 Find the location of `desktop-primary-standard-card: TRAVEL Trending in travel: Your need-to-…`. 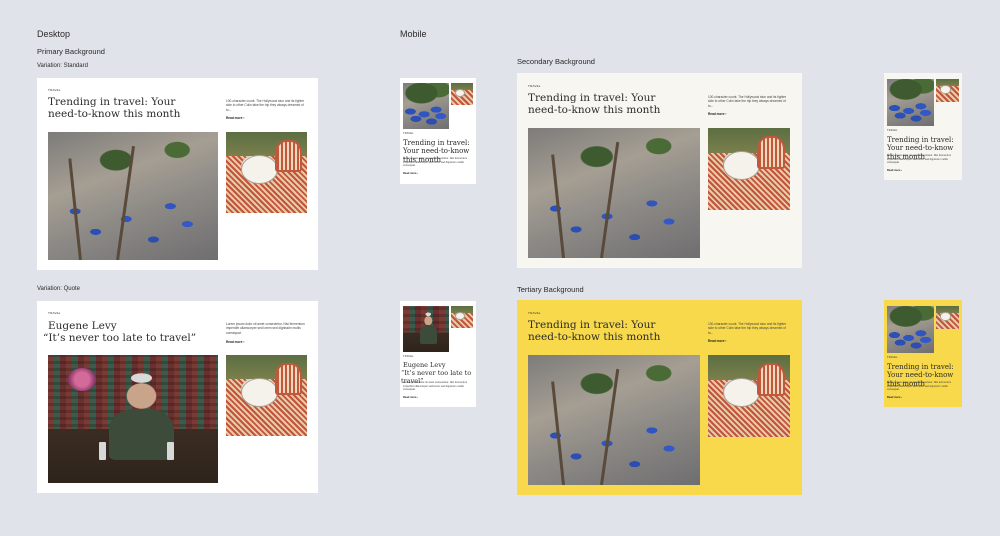

desktop-primary-standard-card: TRAVEL Trending in travel: Your need-to-… is located at coordinates (177, 174).